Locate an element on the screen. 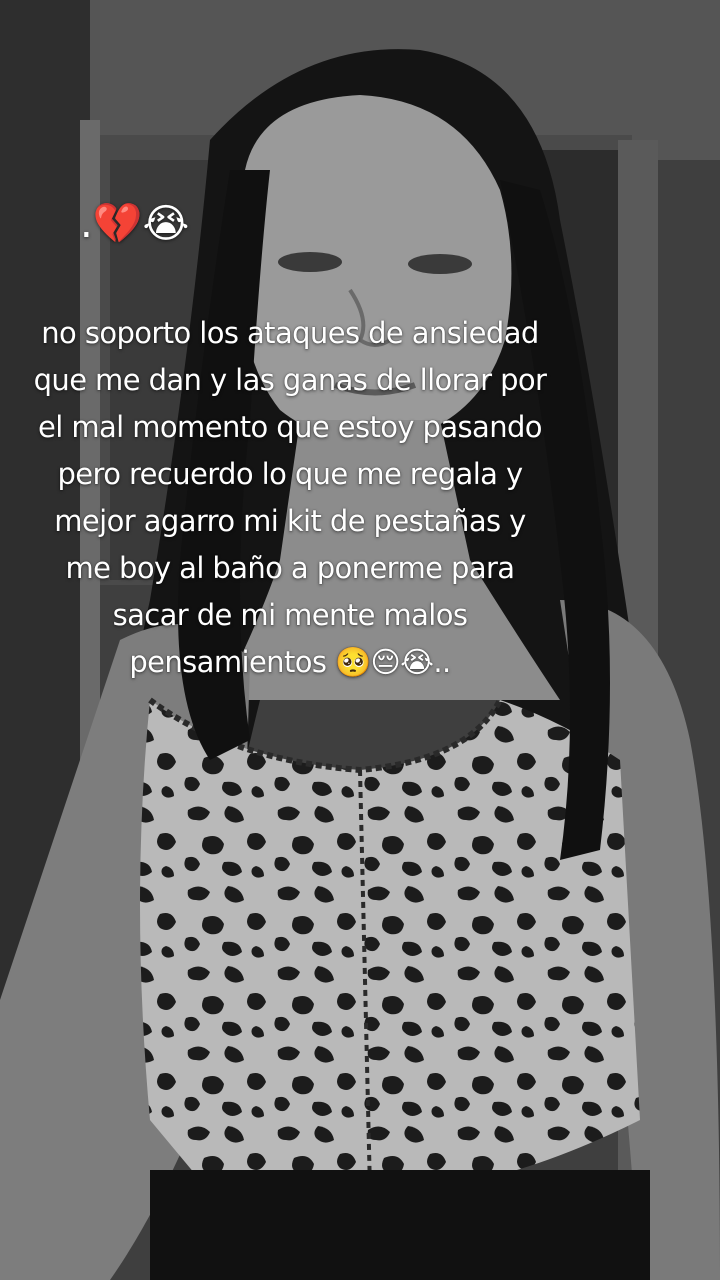 The height and width of the screenshot is (1280, 720). emoji-header: .💔😭 is located at coordinates (135, 224).